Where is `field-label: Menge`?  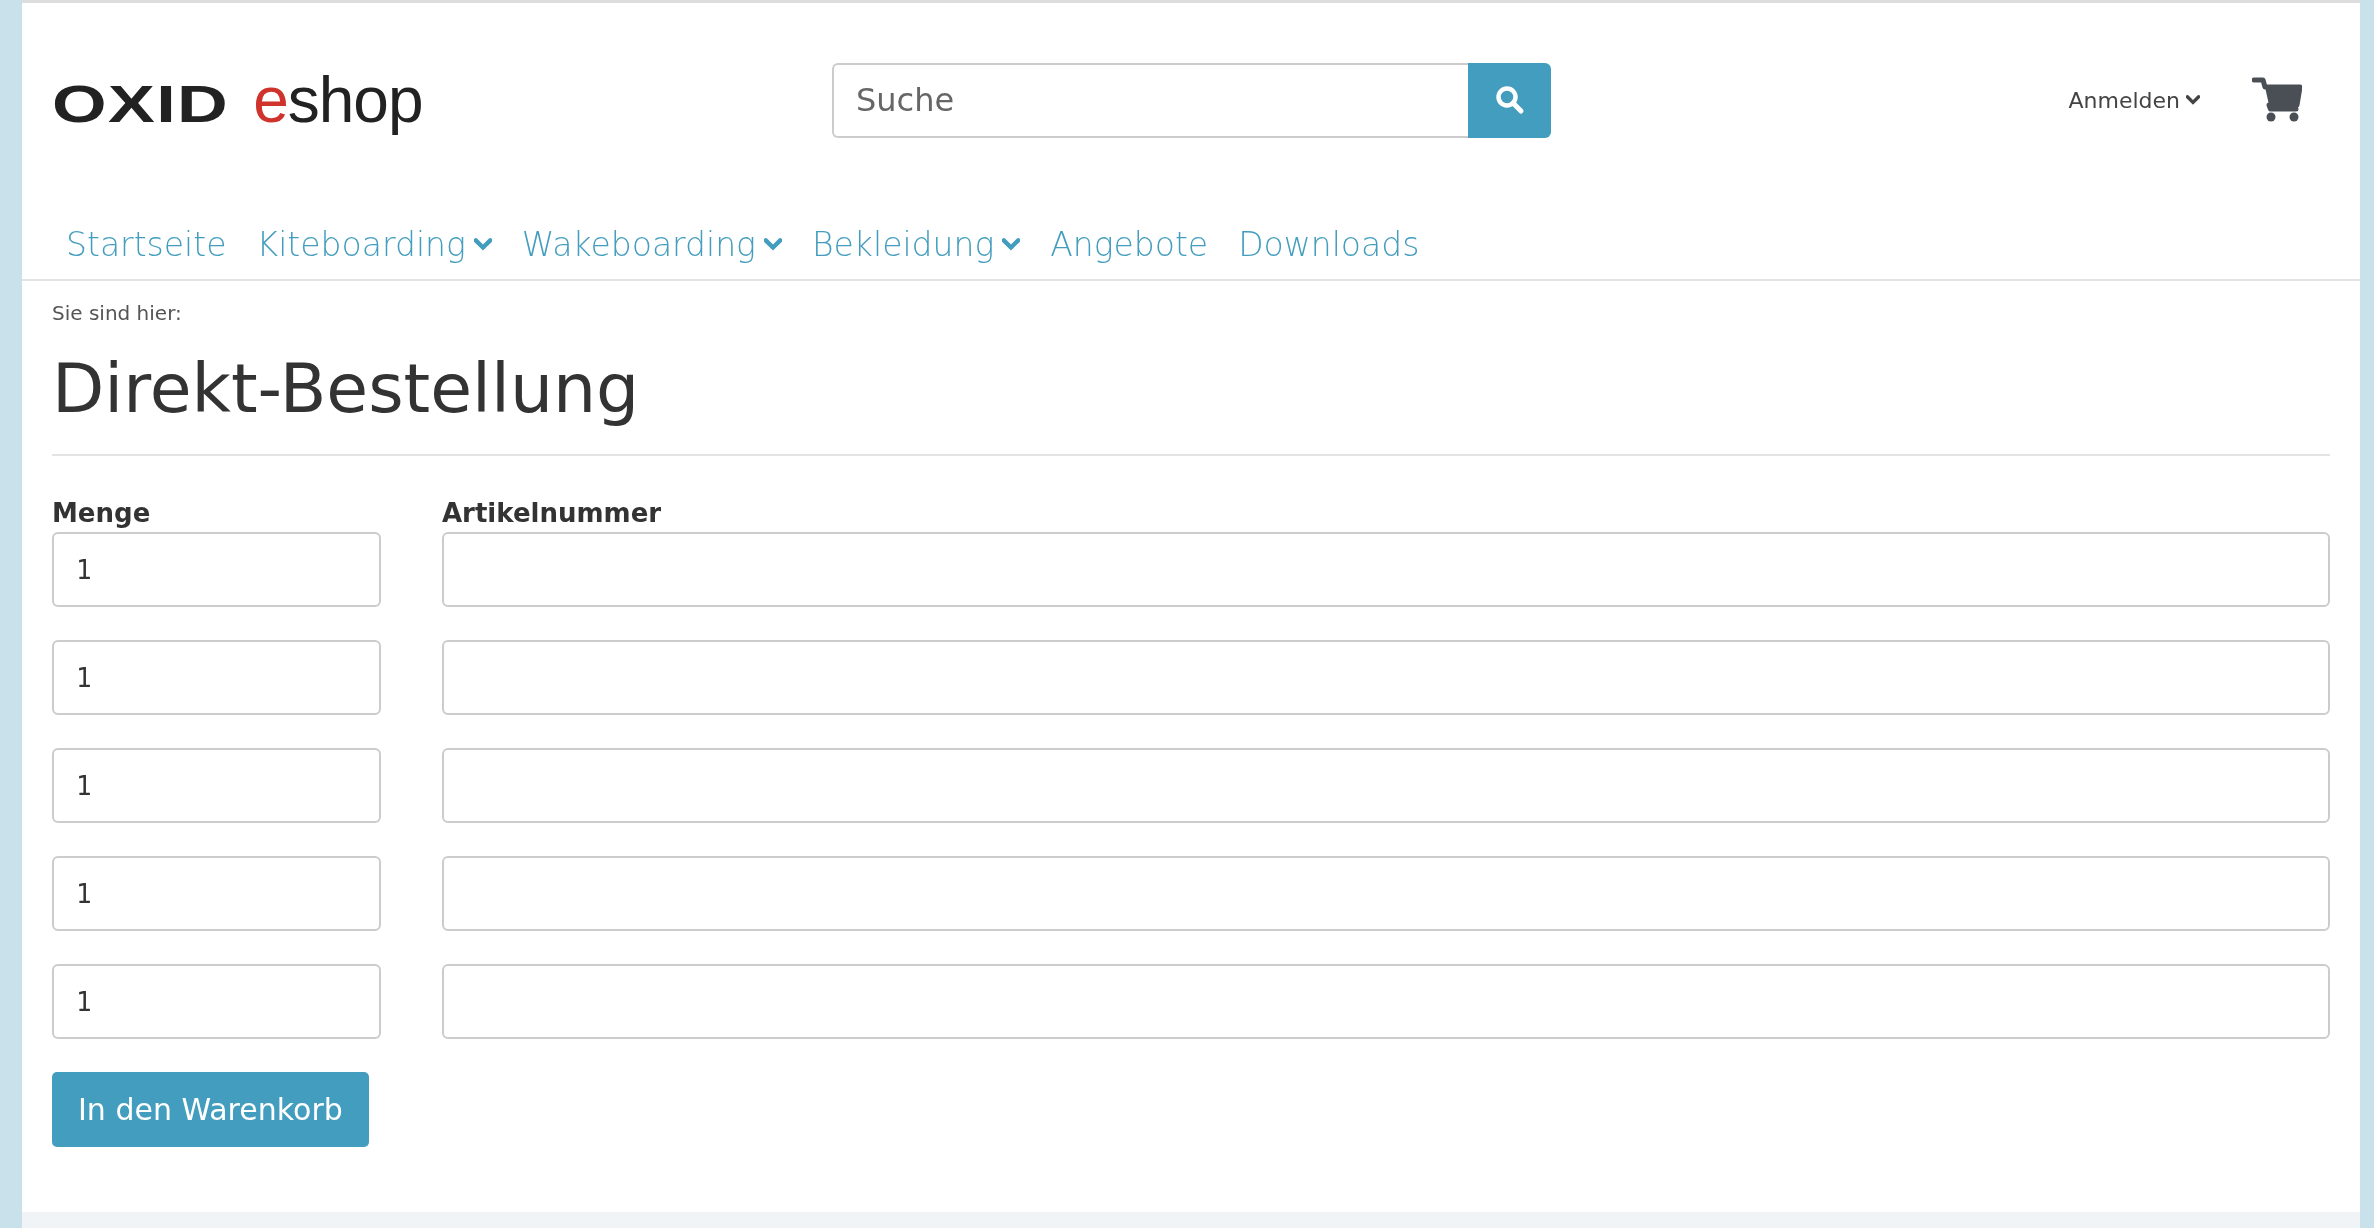 field-label: Menge is located at coordinates (102, 513).